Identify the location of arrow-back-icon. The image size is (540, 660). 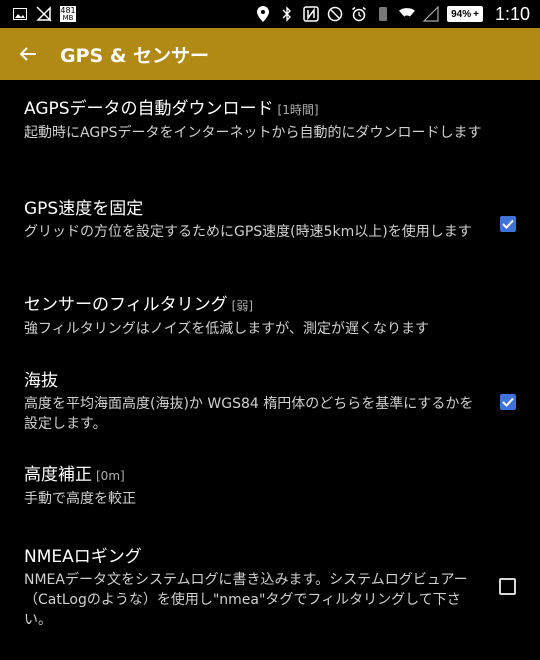
(27, 54).